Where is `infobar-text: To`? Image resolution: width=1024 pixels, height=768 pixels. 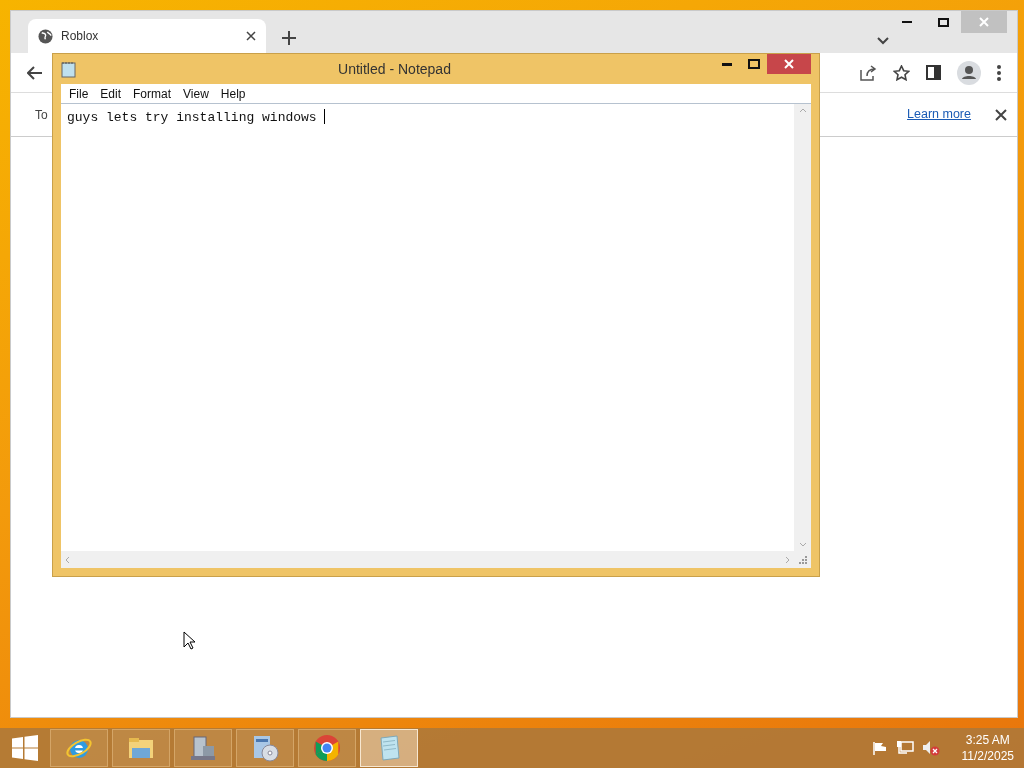
infobar-text: To is located at coordinates (41, 115).